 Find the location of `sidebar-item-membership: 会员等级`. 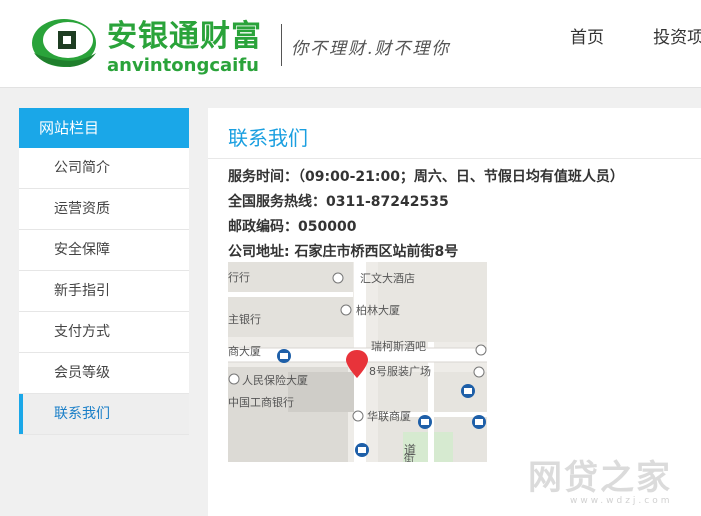

sidebar-item-membership: 会员等级 is located at coordinates (104, 373).